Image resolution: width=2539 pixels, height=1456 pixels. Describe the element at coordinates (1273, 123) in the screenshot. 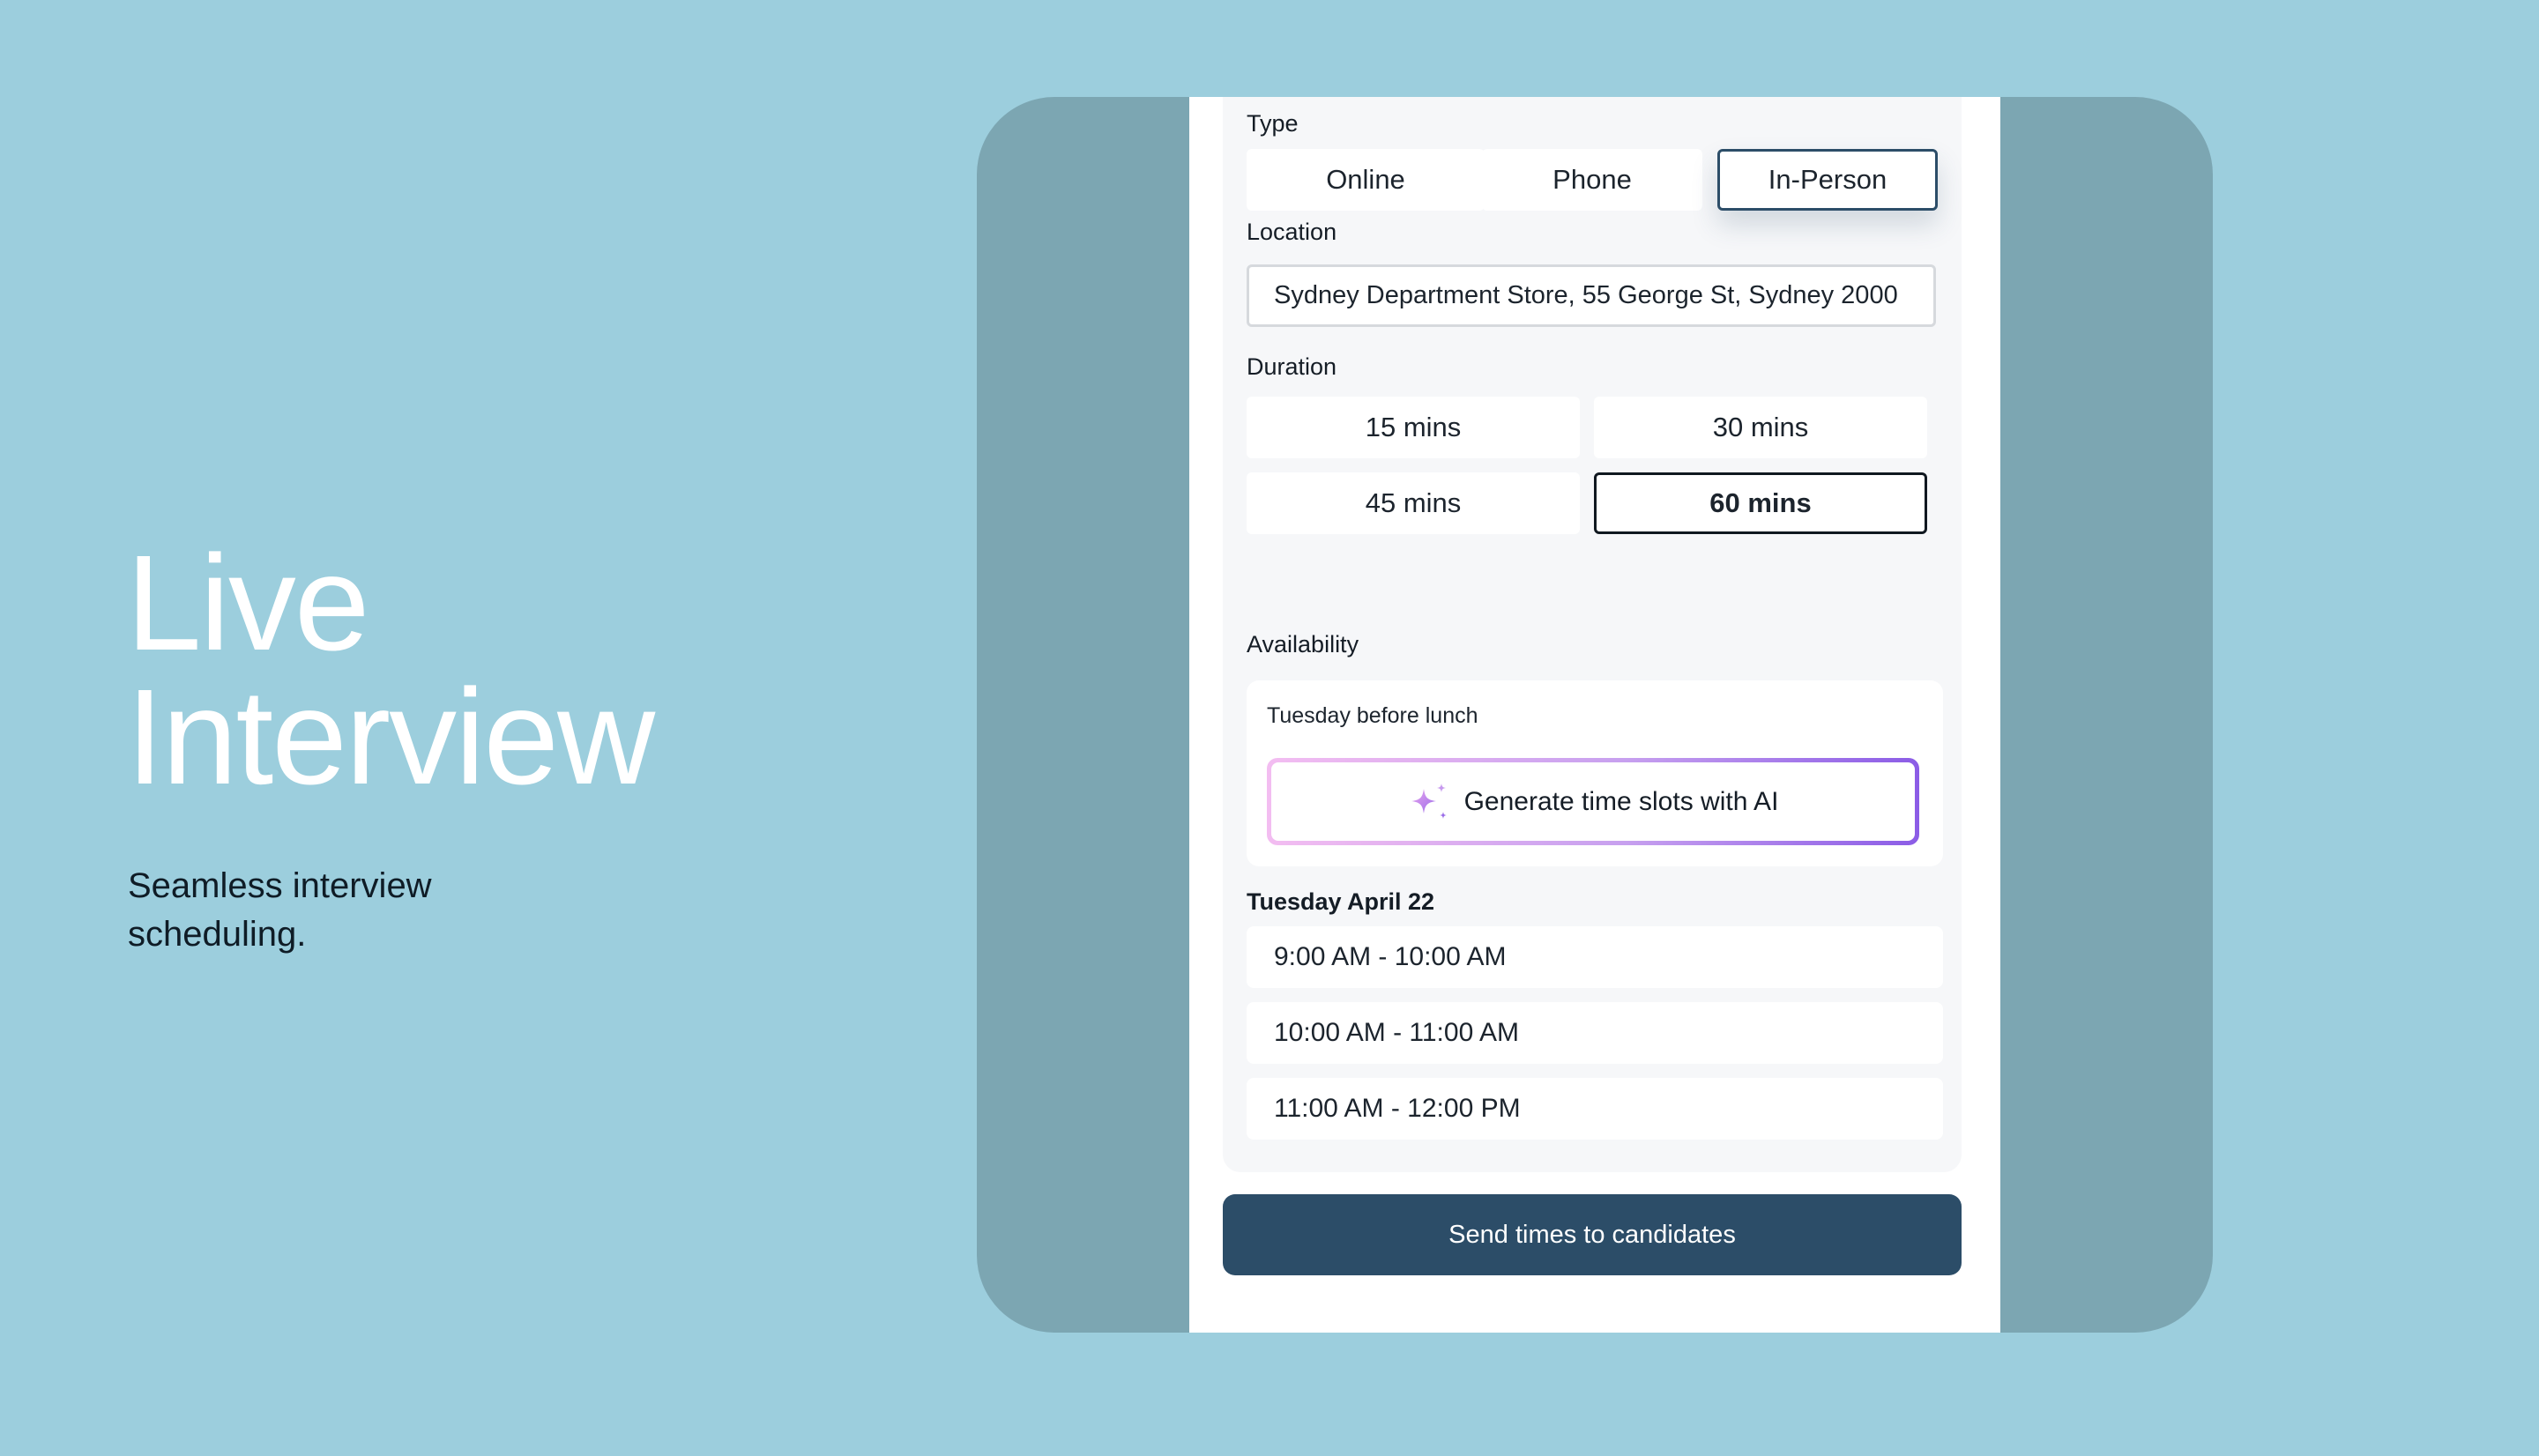

I see `type-label: Type` at that location.